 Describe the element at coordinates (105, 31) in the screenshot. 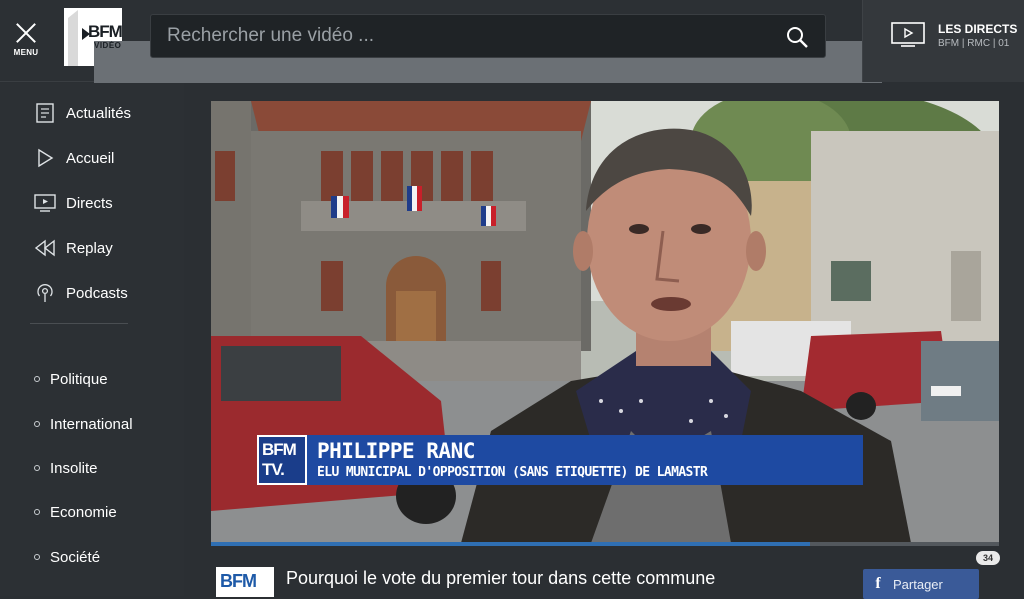

I see `logo-text: BFM` at that location.